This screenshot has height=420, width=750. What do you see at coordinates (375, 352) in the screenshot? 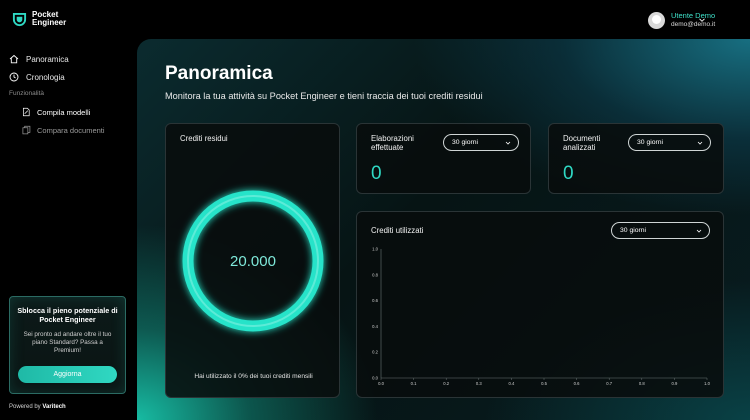
I see `chart-y-tick-label: 0.2` at bounding box center [375, 352].